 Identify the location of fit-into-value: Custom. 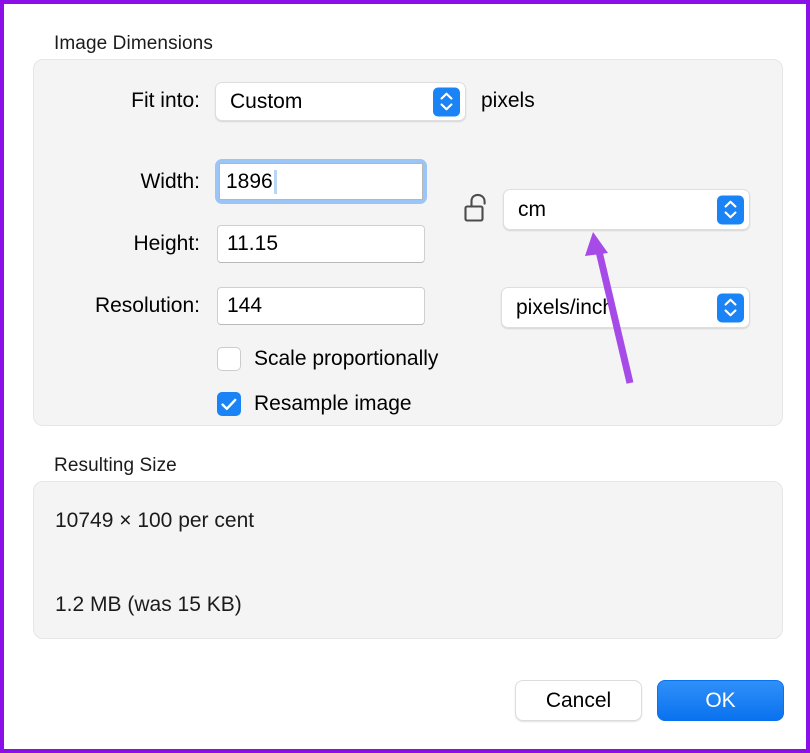
(266, 101).